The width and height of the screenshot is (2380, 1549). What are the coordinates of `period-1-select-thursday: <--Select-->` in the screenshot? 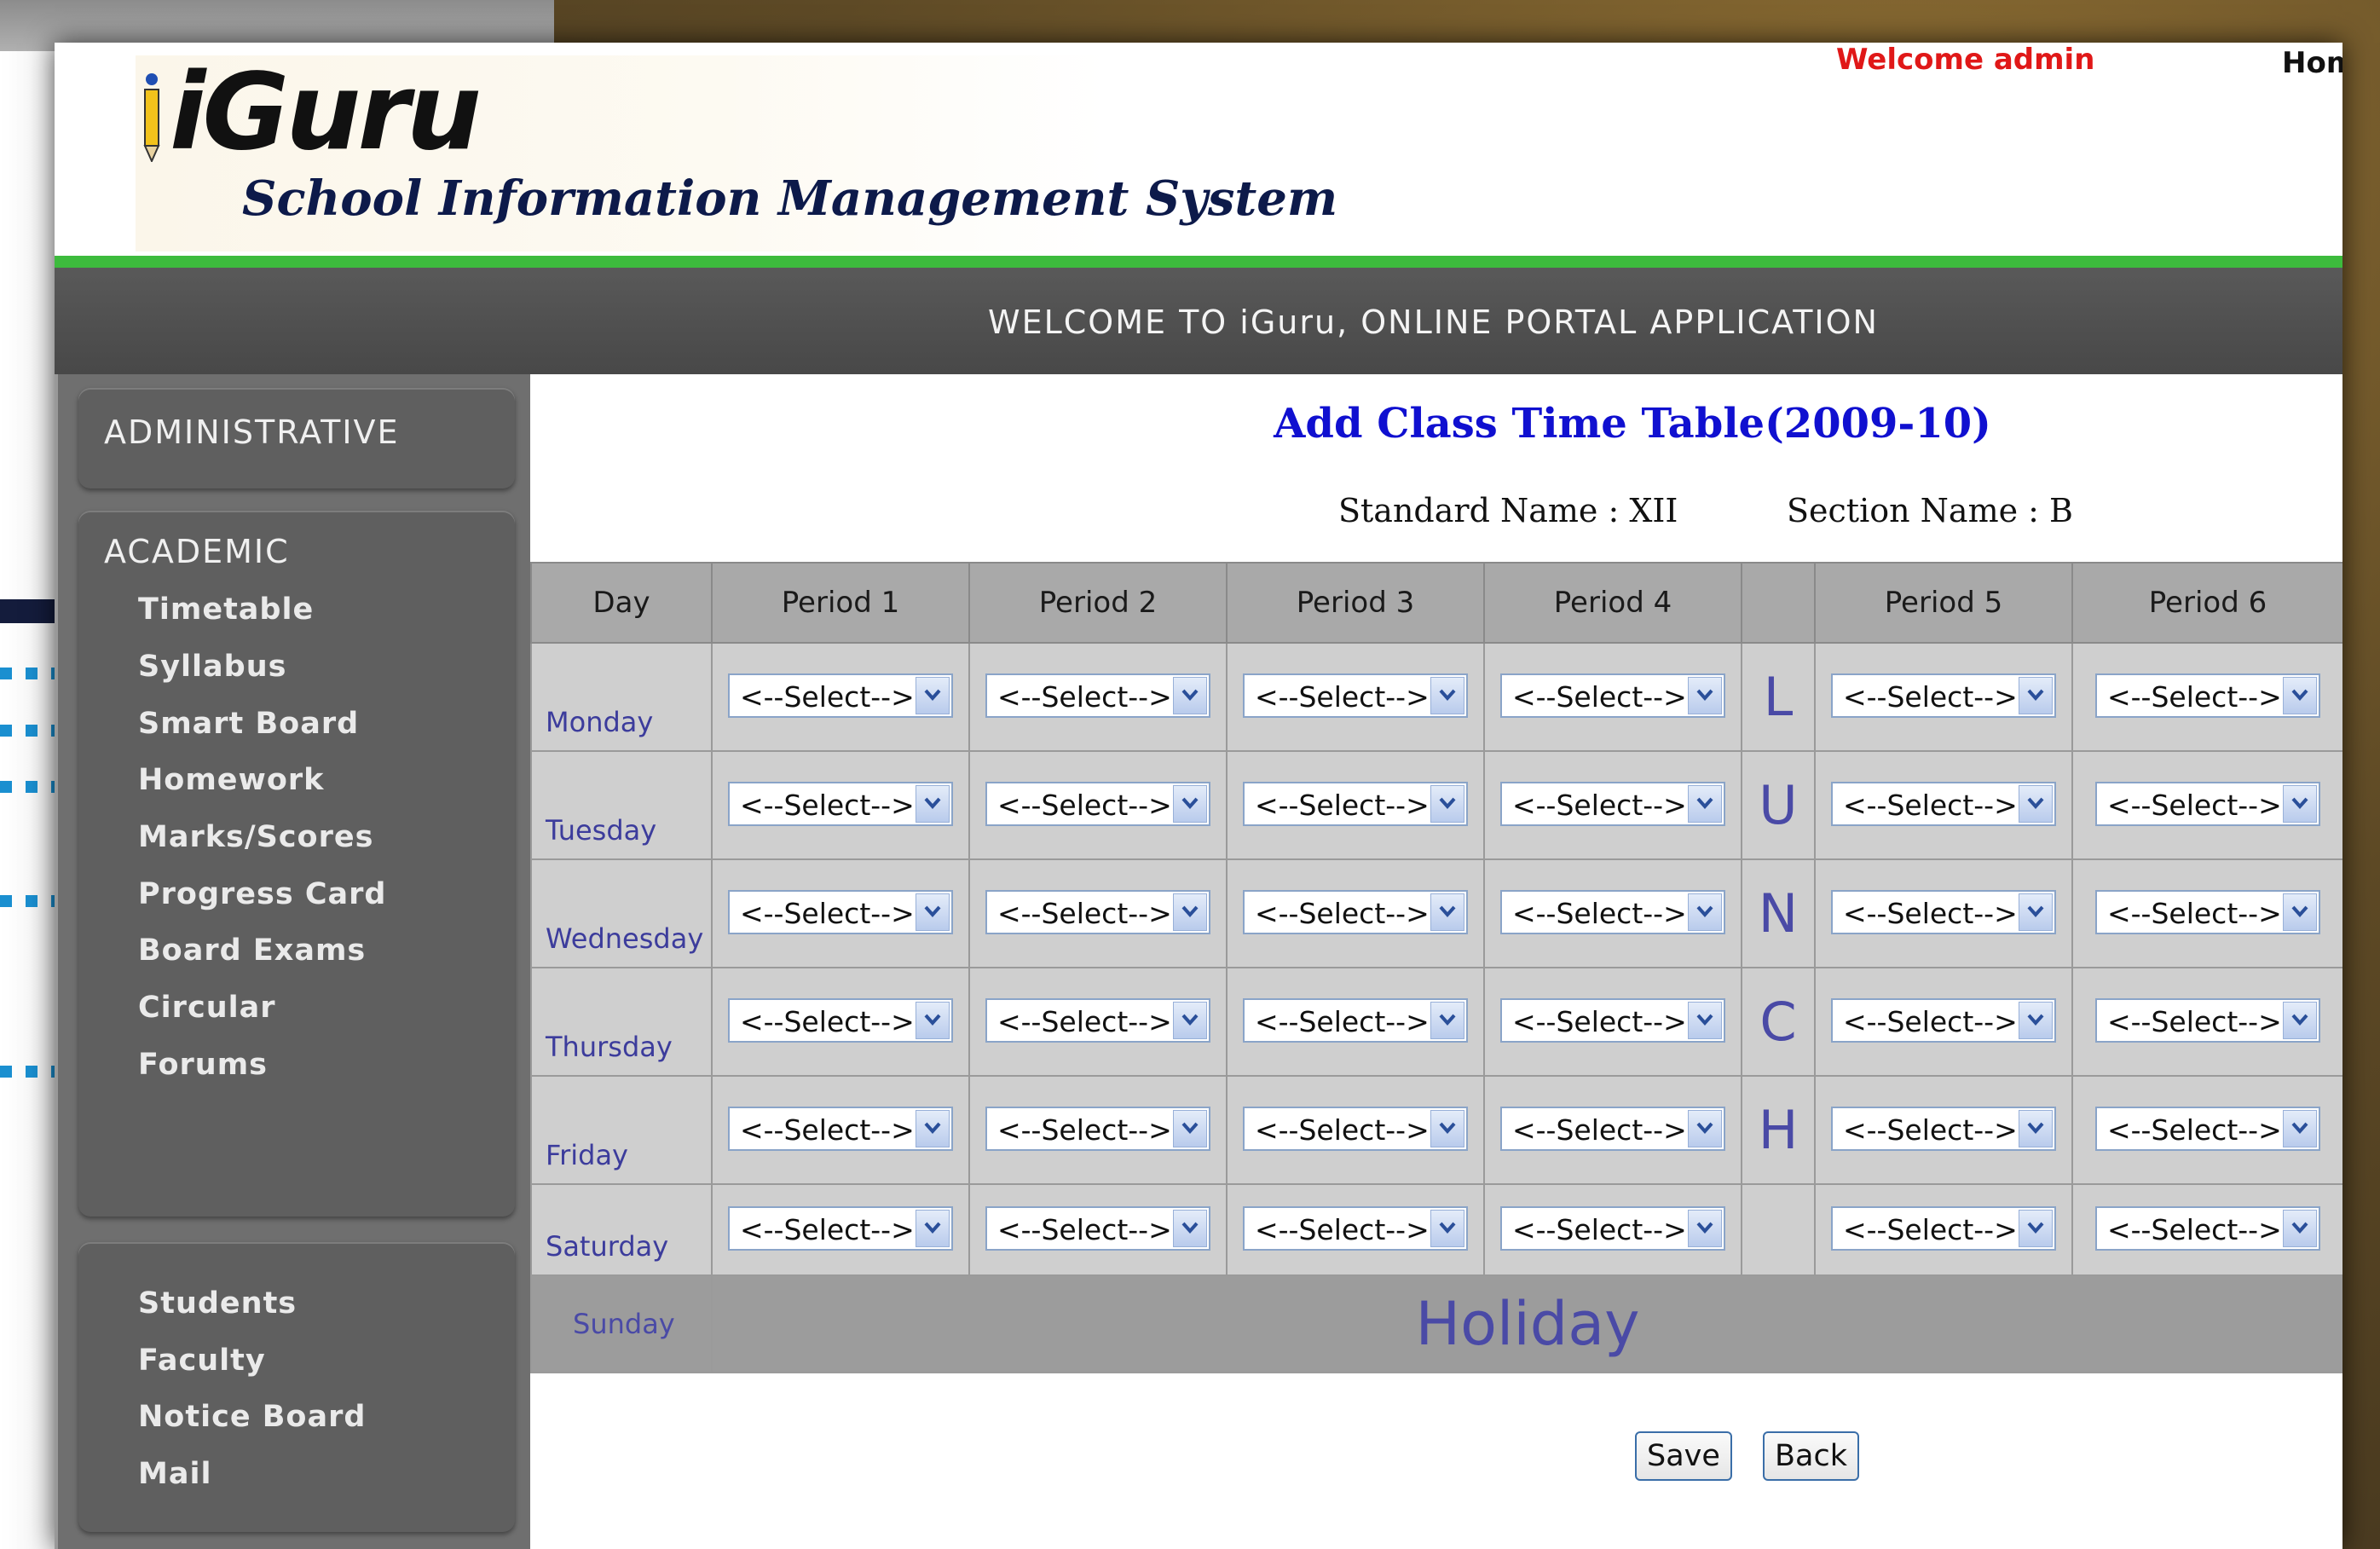 It's located at (840, 1020).